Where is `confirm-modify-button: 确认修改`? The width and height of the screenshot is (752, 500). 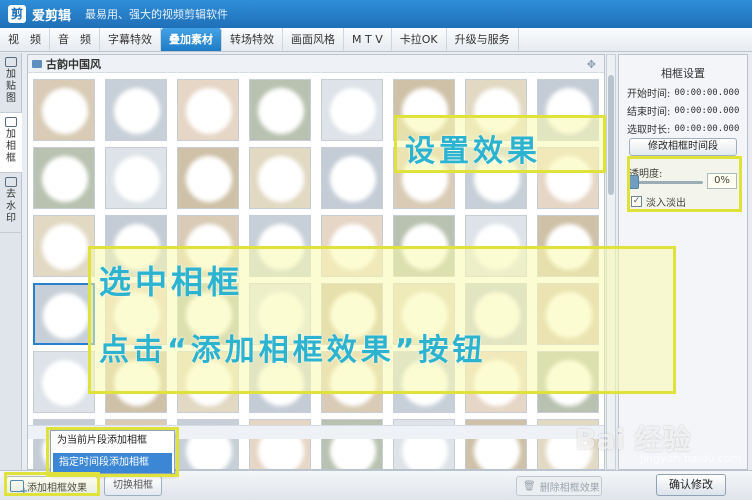
confirm-modify-button: 确认修改 is located at coordinates (691, 485).